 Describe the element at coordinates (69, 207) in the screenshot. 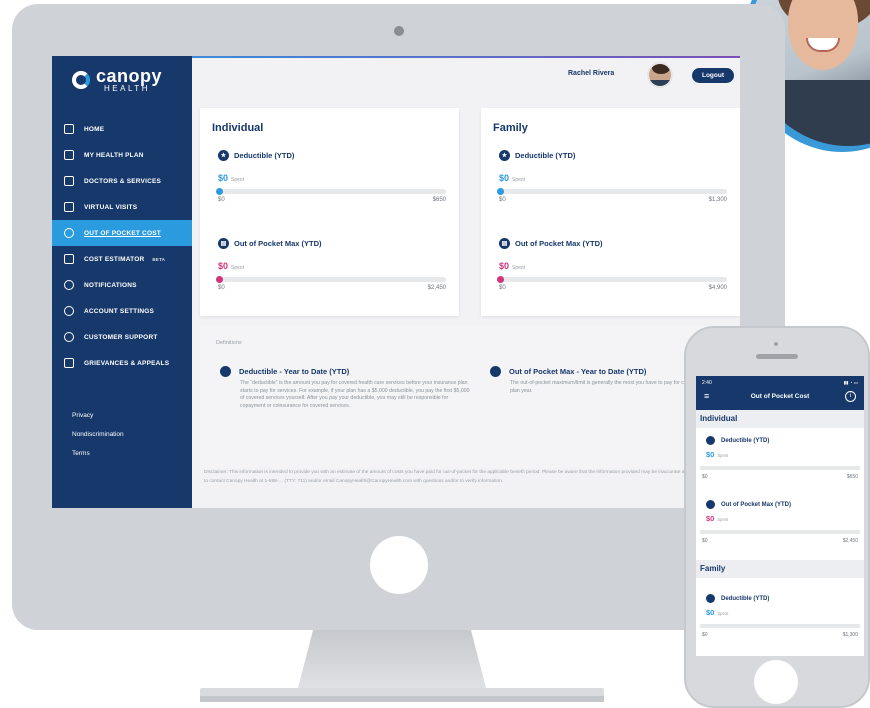

I see `video-icon` at that location.